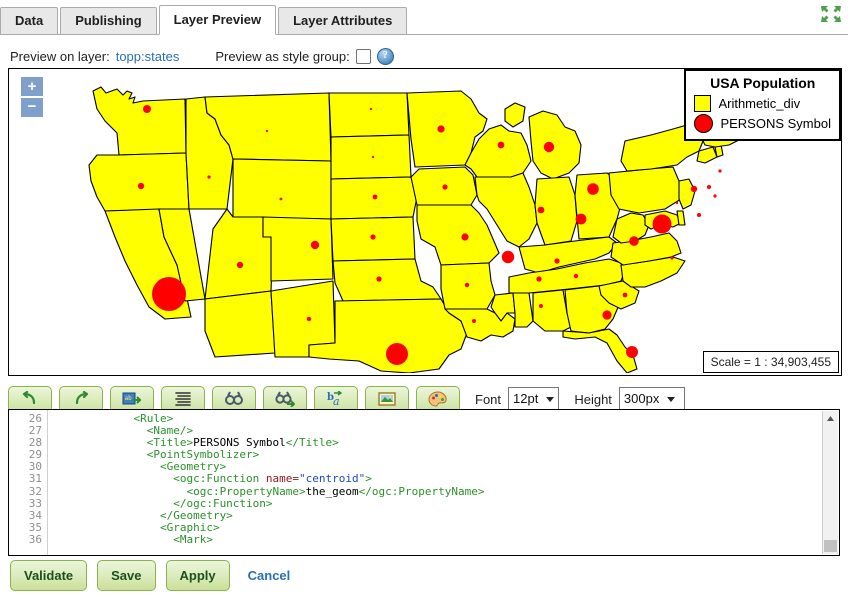 This screenshot has height=596, width=848. Describe the element at coordinates (163, 503) in the screenshot. I see `code-token: </ogc:Function>` at that location.